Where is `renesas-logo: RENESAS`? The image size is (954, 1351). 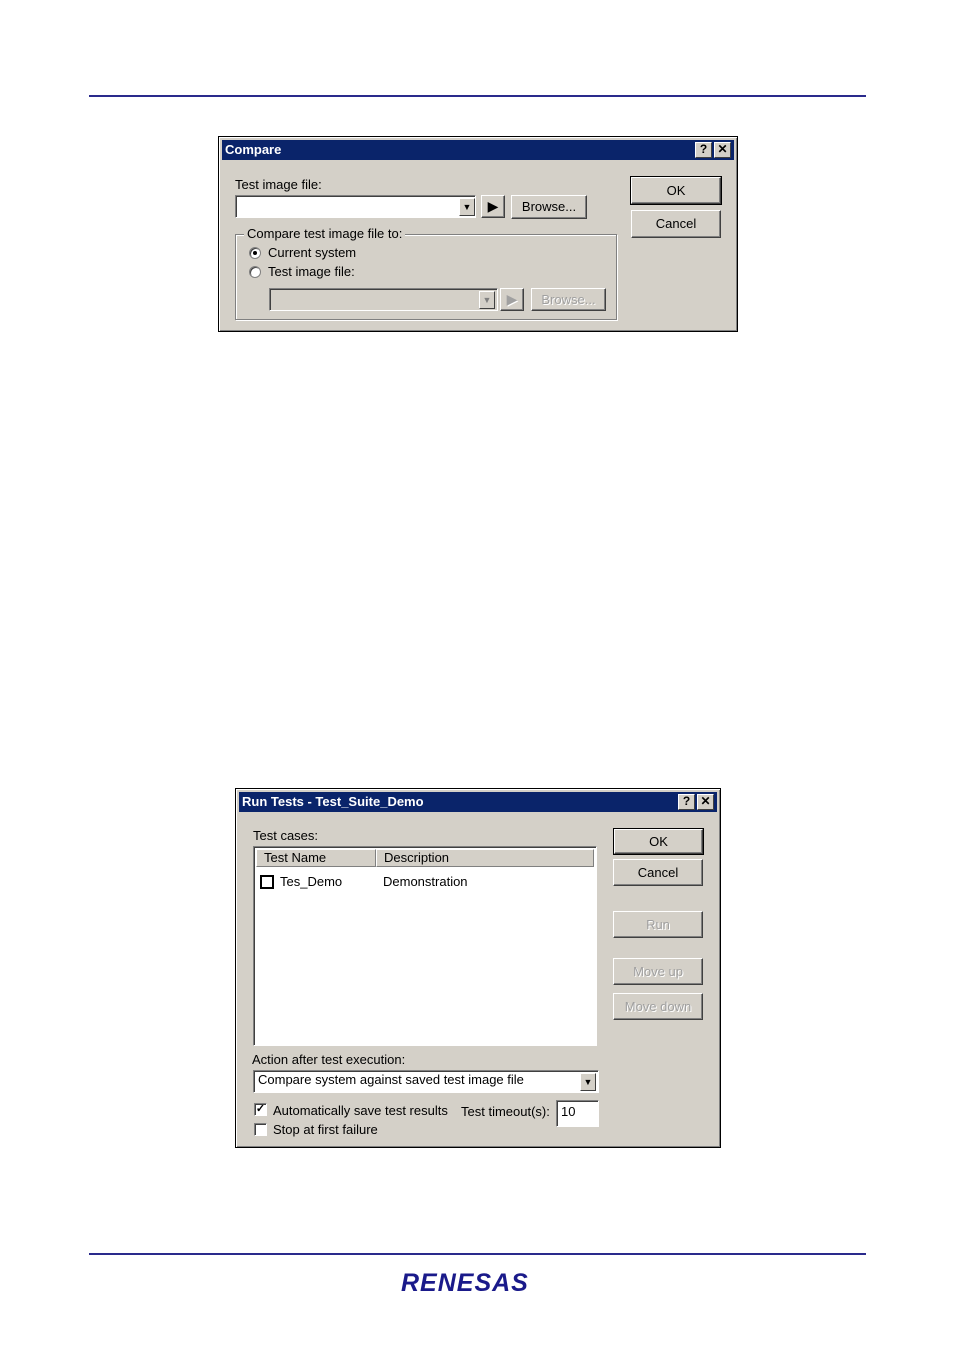
renesas-logo: RENESAS is located at coordinates (465, 1283).